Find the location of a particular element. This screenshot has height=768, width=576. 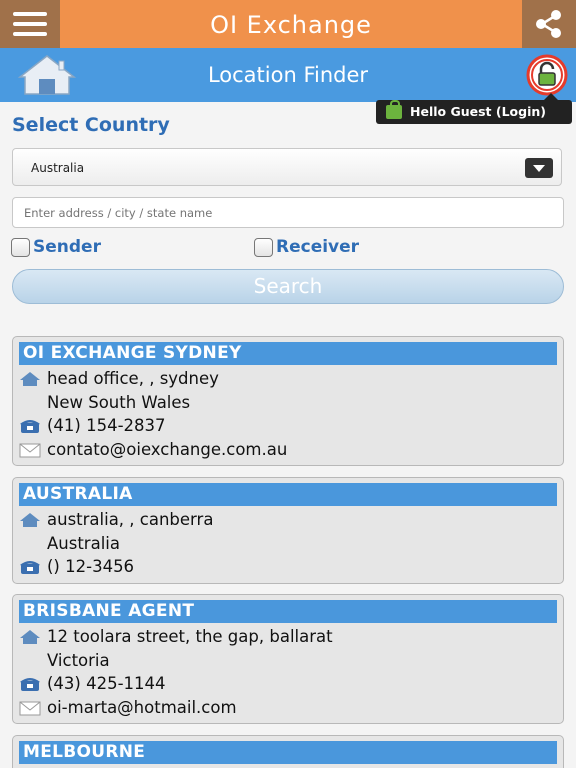

home-icon is located at coordinates (47, 75).